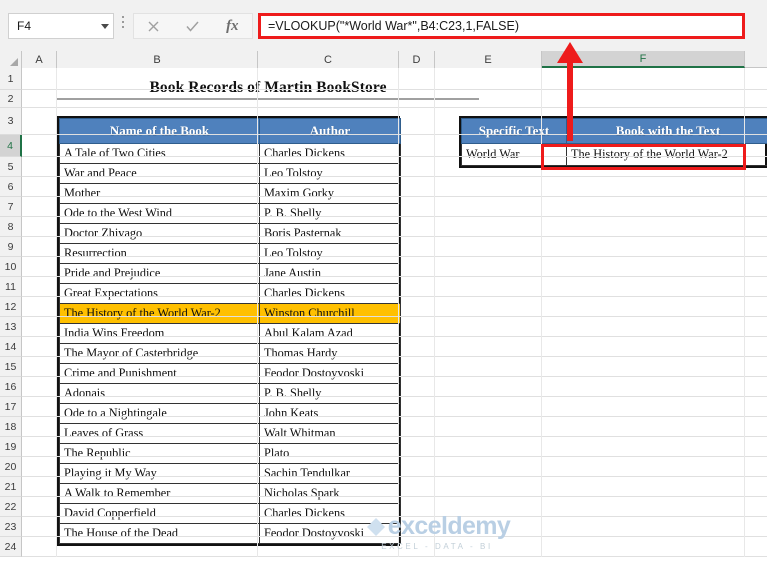  Describe the element at coordinates (159, 473) in the screenshot. I see `cell-book-name: Playing it My Way` at that location.